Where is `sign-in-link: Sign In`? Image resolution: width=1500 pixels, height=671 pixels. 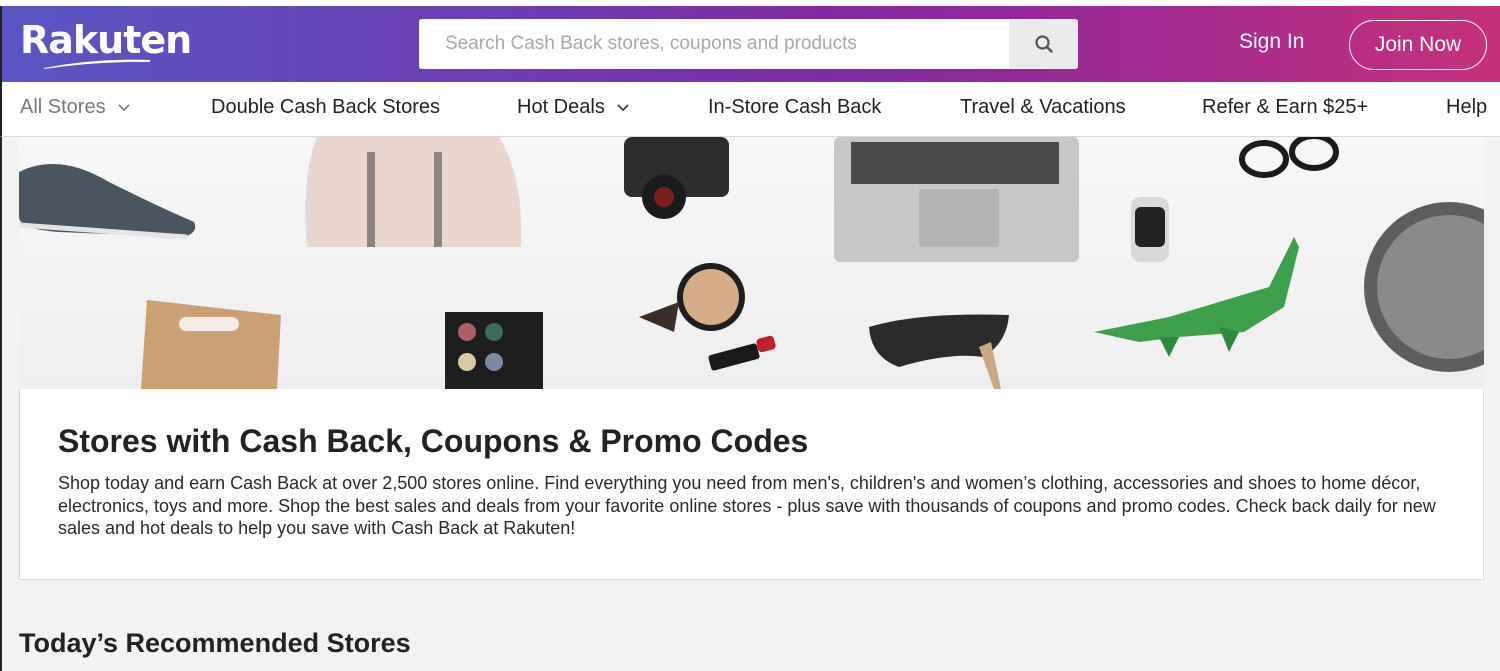 sign-in-link: Sign In is located at coordinates (1271, 42).